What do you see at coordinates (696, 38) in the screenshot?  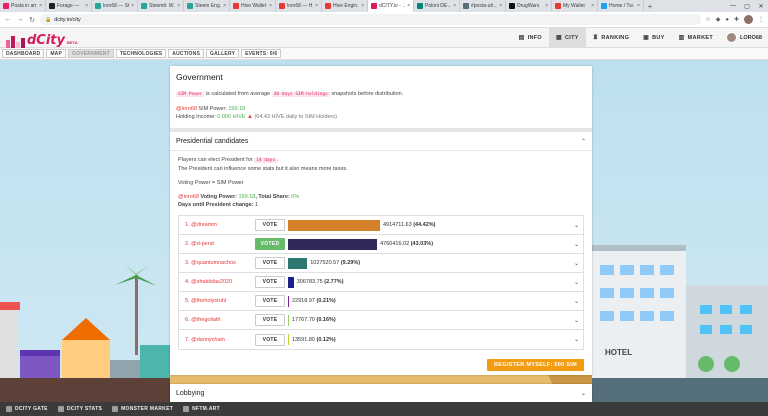 I see `nav-market: ▥ MARKET` at bounding box center [696, 38].